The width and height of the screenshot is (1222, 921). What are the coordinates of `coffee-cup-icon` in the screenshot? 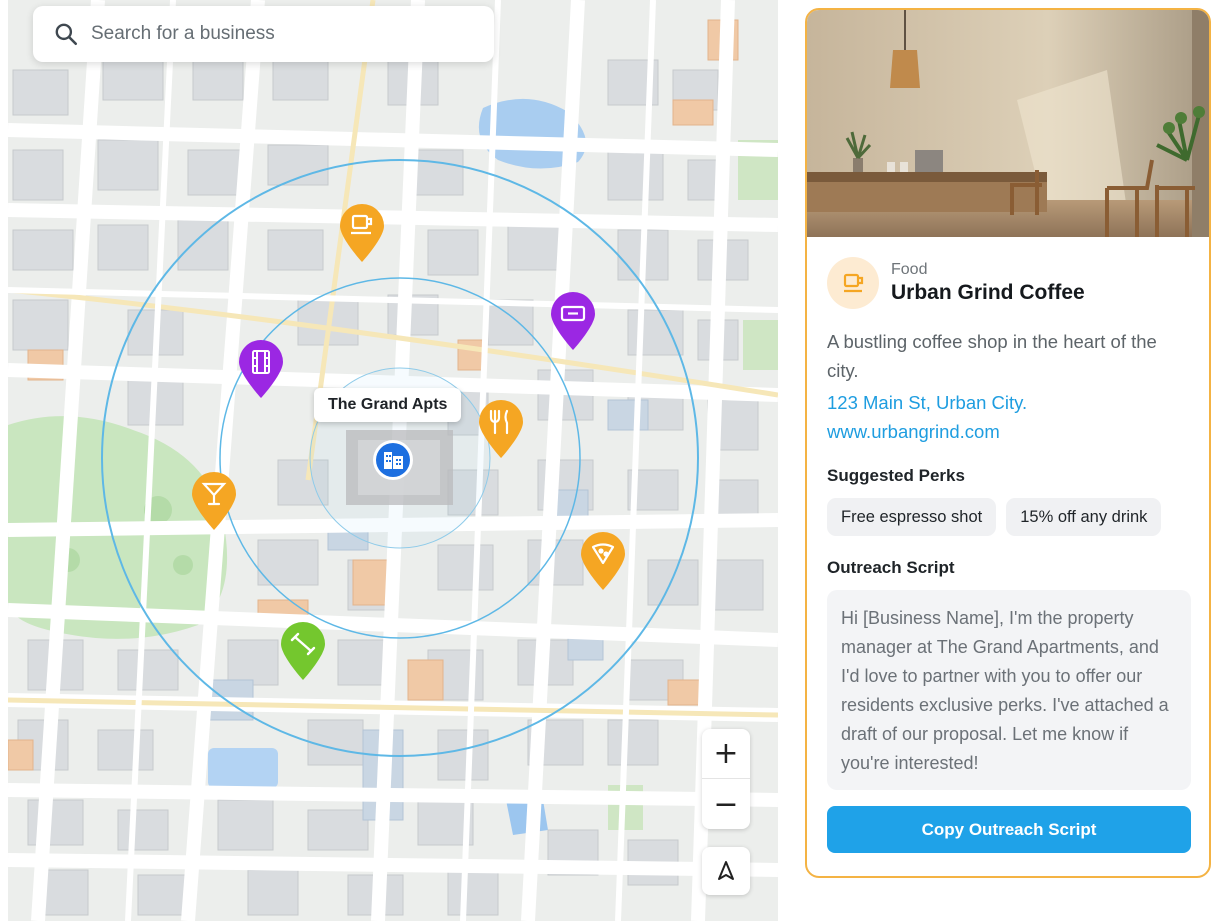 It's located at (853, 283).